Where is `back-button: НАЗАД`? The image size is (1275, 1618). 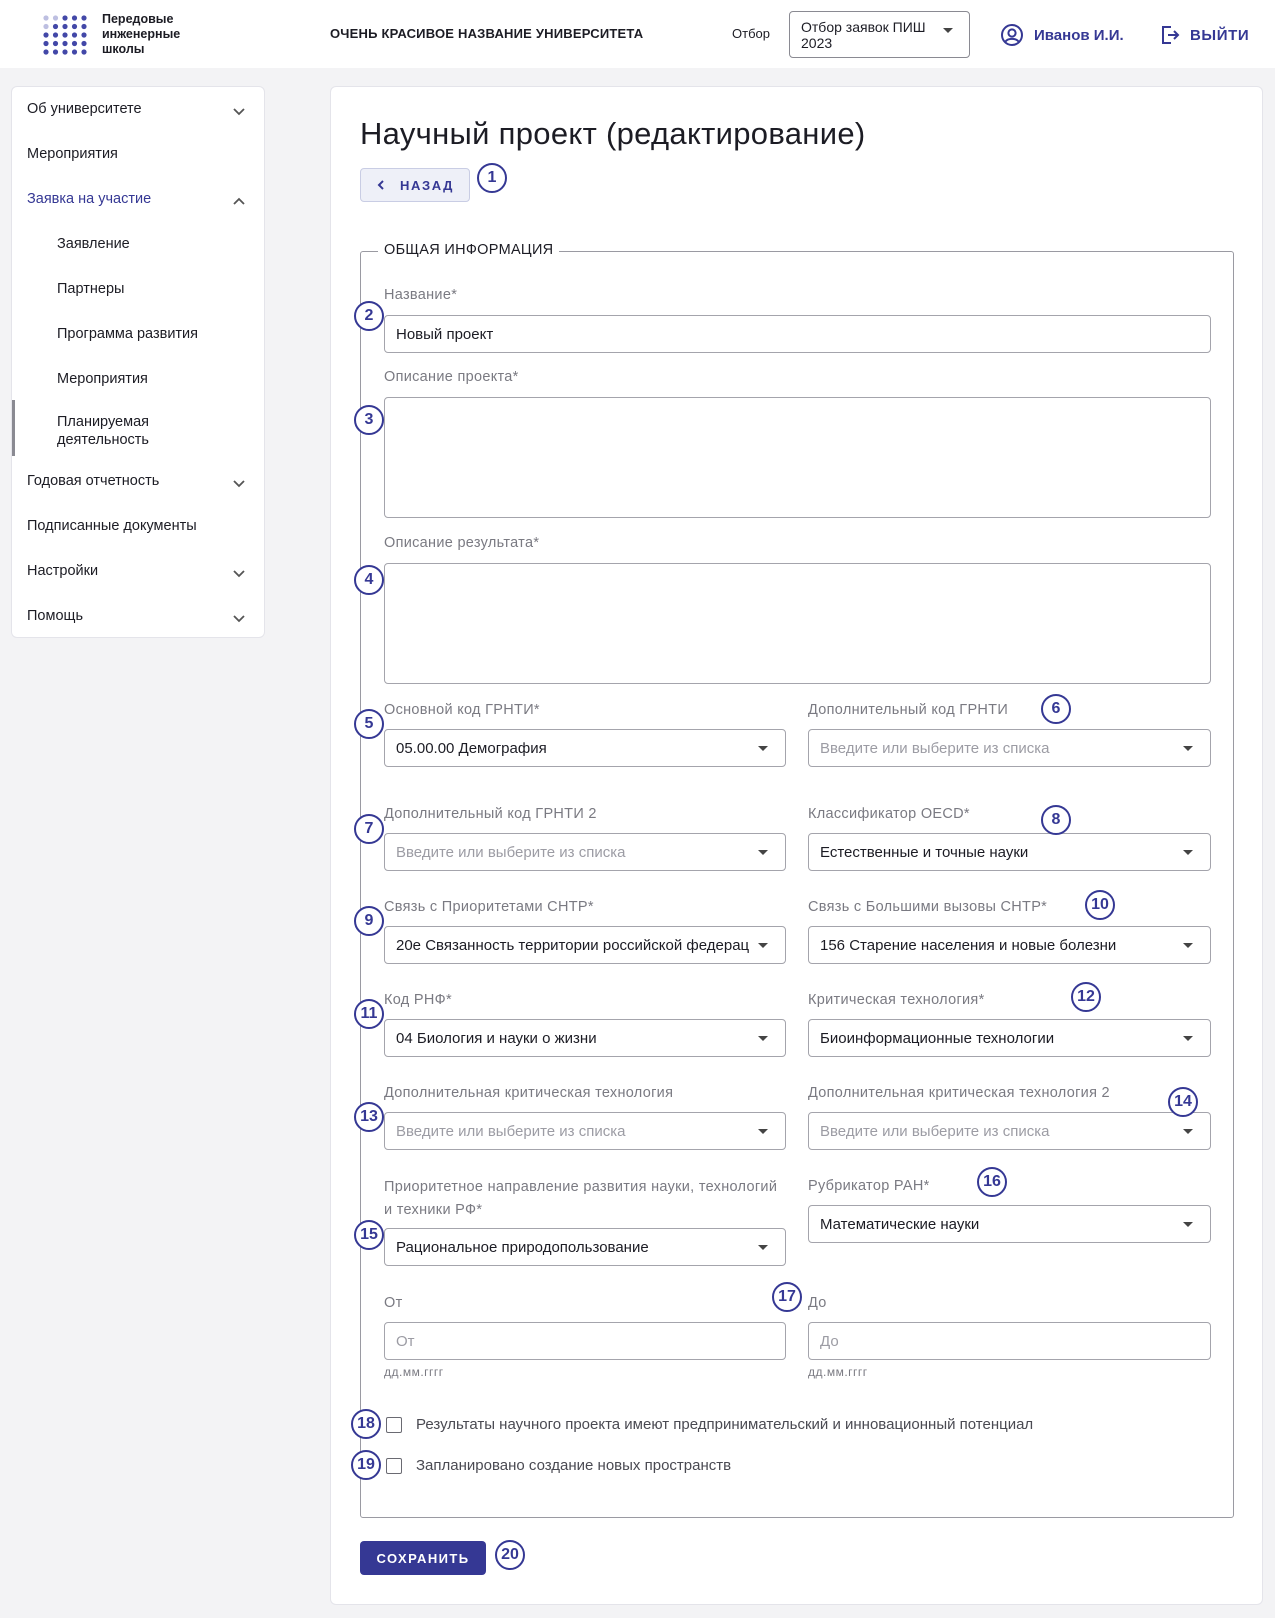
back-button: НАЗАД is located at coordinates (415, 185).